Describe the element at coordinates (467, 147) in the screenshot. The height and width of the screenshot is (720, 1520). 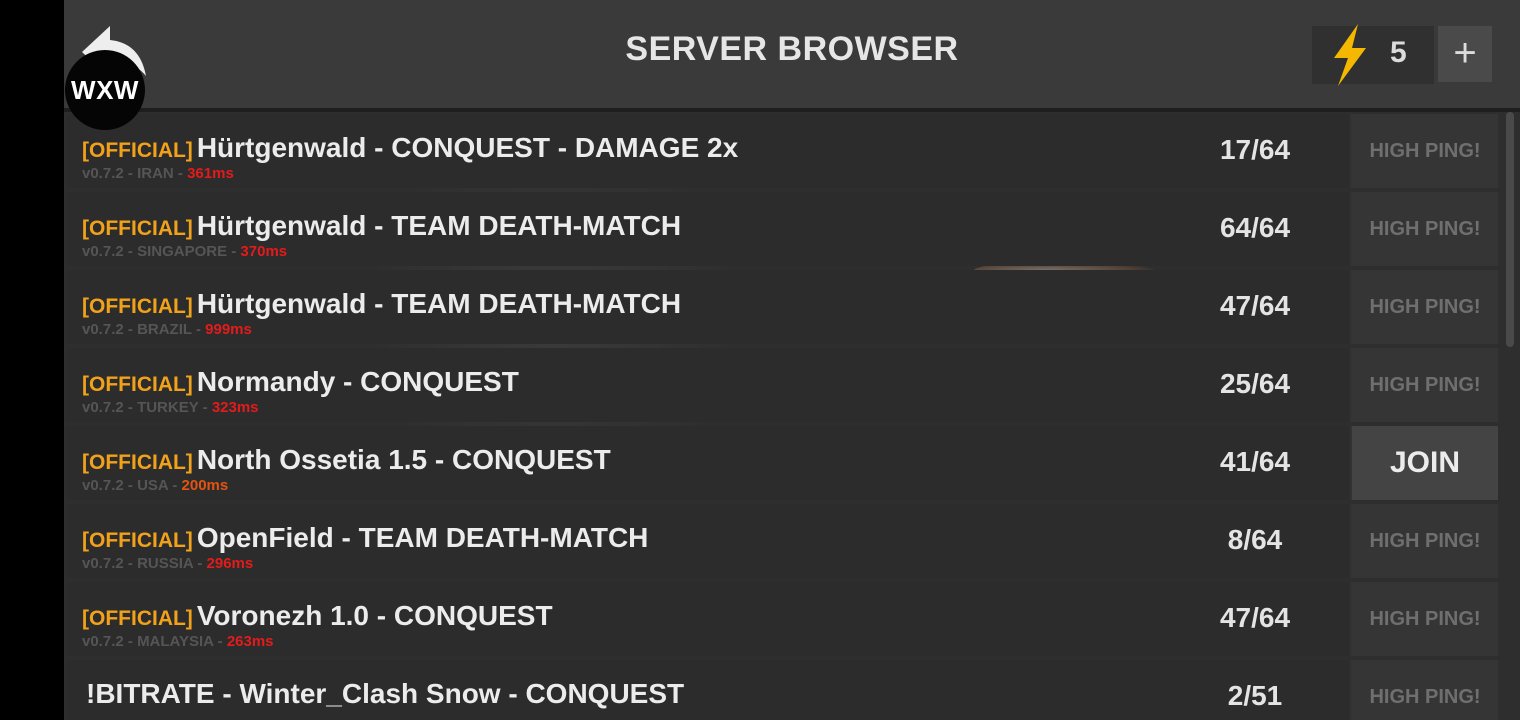
I see `server-name: Hürtgenwald - CONQUEST - DAMAGE 2x` at that location.